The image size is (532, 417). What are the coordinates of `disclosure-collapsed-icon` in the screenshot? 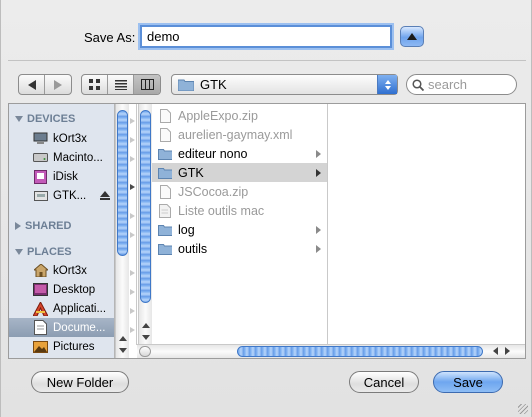 It's located at (18, 226).